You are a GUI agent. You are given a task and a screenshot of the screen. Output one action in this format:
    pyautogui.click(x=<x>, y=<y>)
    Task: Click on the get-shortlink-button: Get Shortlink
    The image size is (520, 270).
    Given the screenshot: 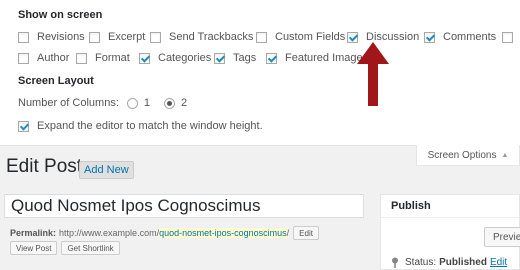 What is the action you would take?
    pyautogui.click(x=90, y=248)
    